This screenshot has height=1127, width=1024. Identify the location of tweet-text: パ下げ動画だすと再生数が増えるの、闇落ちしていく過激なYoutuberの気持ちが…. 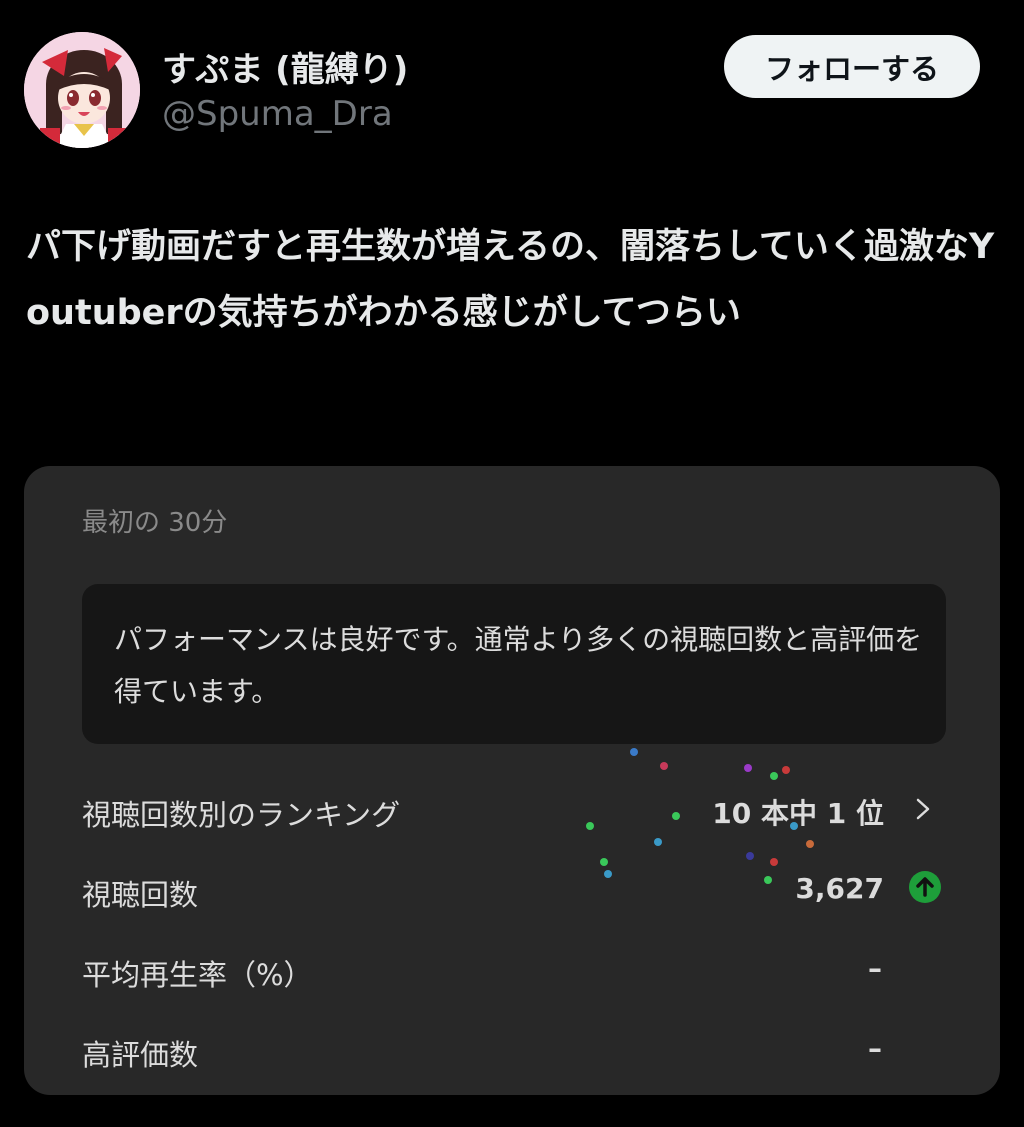
(510, 280).